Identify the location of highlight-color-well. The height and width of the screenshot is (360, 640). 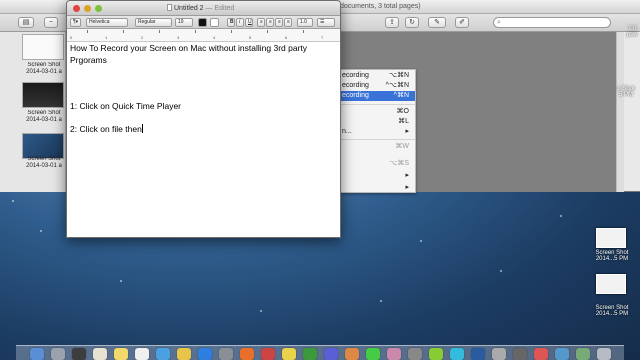
(214, 22).